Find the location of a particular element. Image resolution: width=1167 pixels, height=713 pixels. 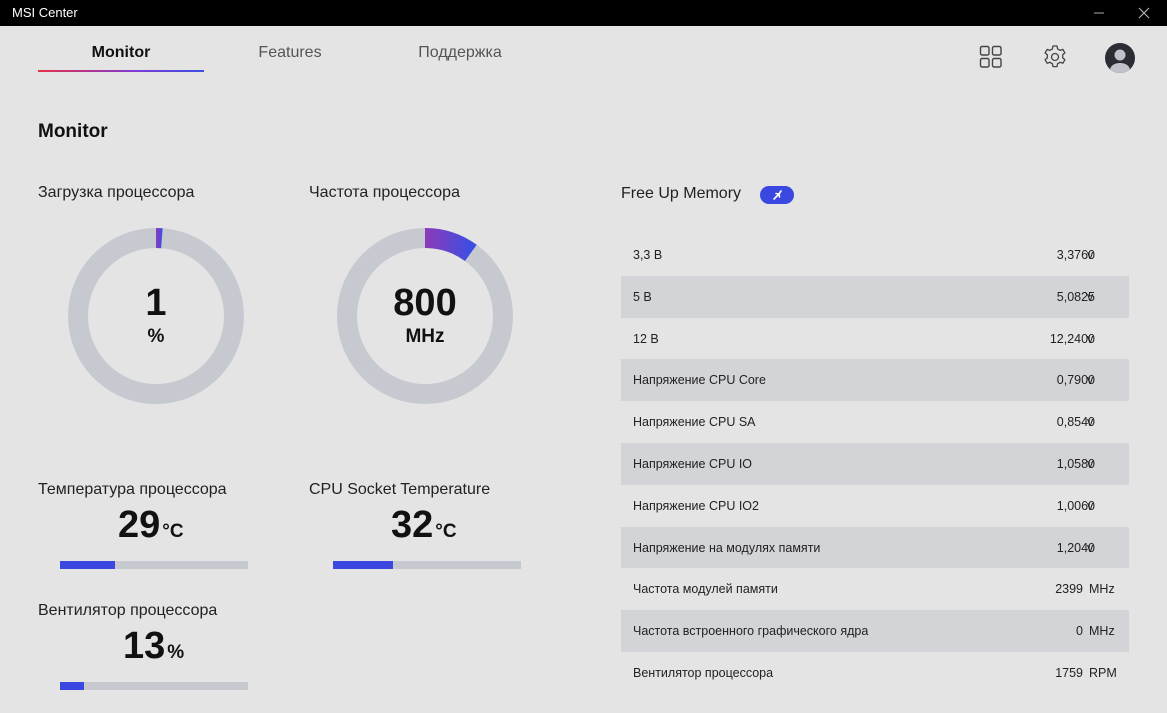

reading-row: Напряжение CPU Core 0,7900 v is located at coordinates (875, 380).